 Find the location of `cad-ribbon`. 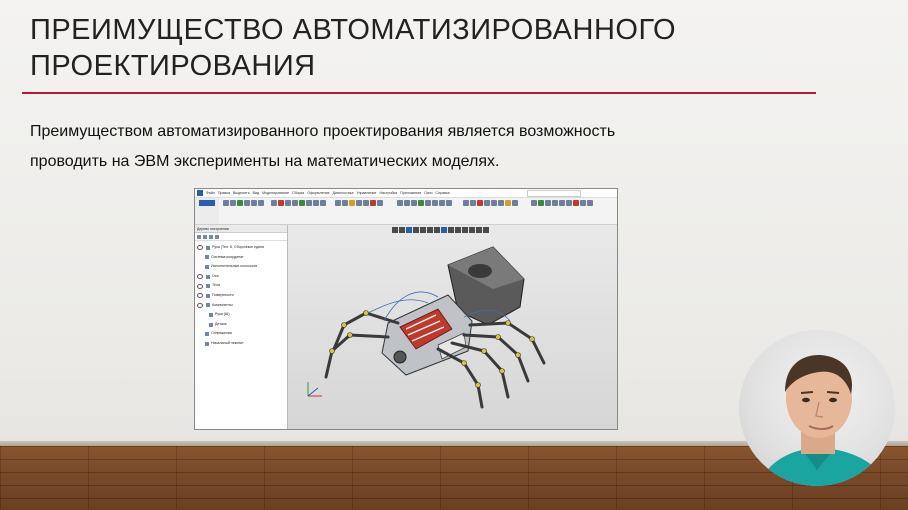

cad-ribbon is located at coordinates (406, 211).